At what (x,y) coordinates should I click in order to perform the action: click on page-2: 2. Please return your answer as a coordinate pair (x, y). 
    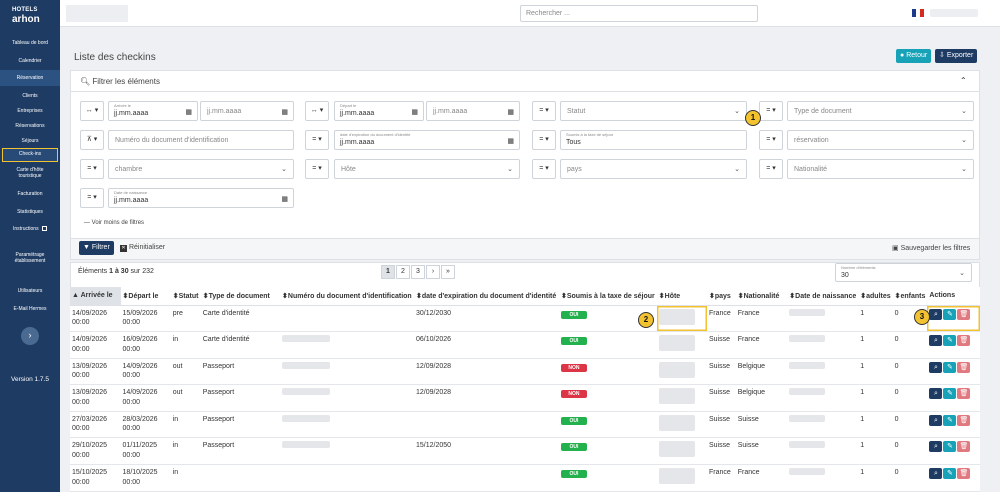
    Looking at the image, I should click on (403, 272).